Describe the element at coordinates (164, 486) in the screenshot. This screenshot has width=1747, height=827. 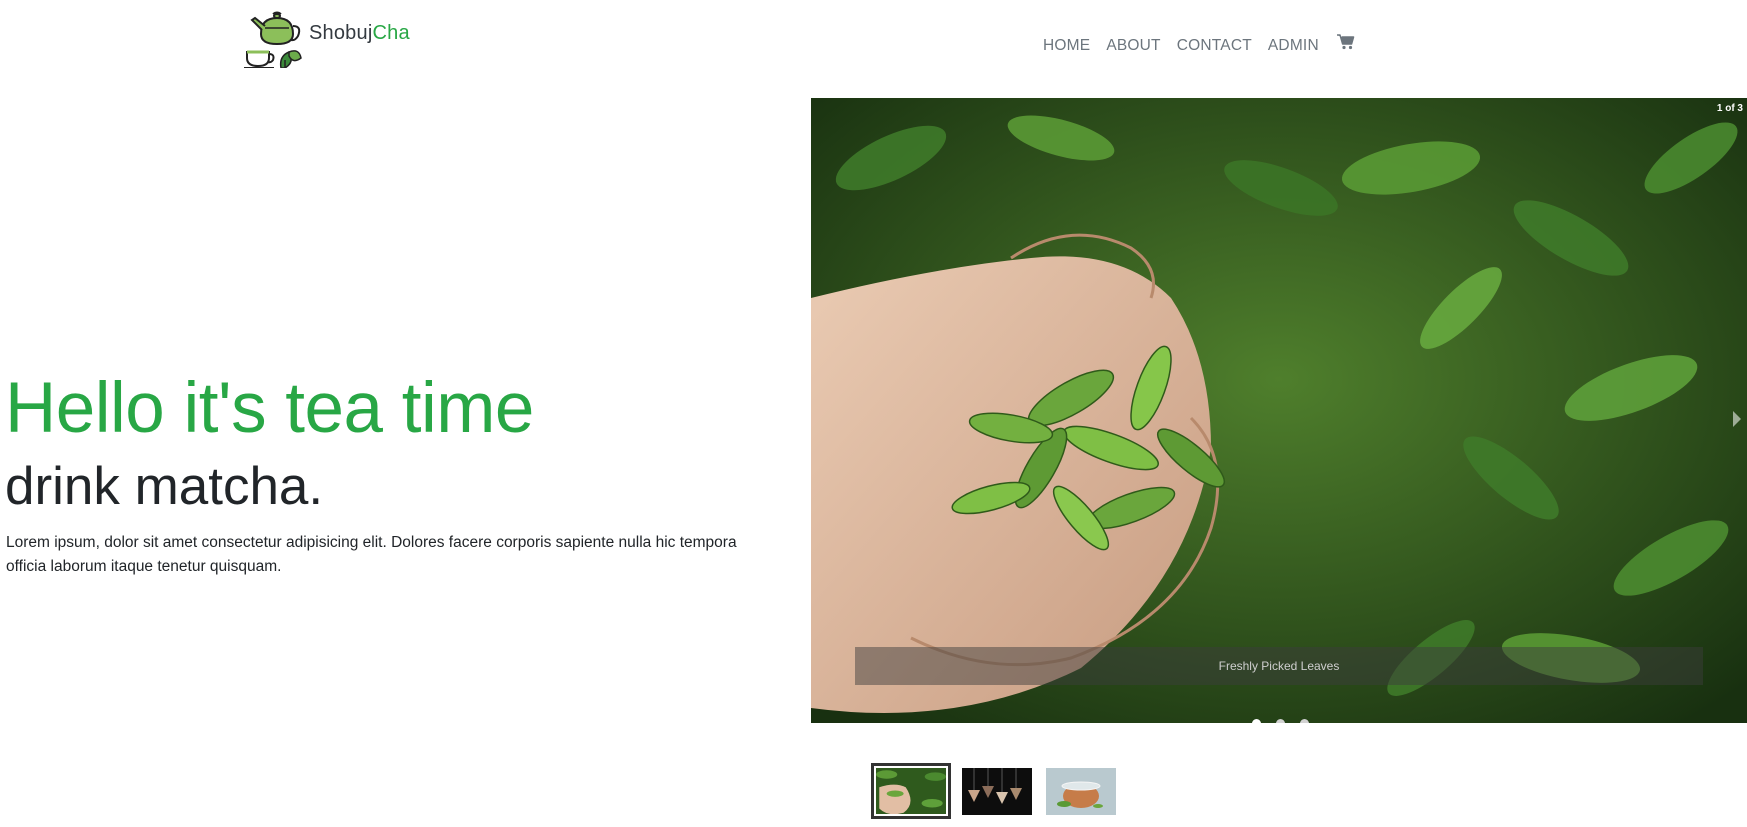
I see `hero-subtitle: drink matcha.` at that location.